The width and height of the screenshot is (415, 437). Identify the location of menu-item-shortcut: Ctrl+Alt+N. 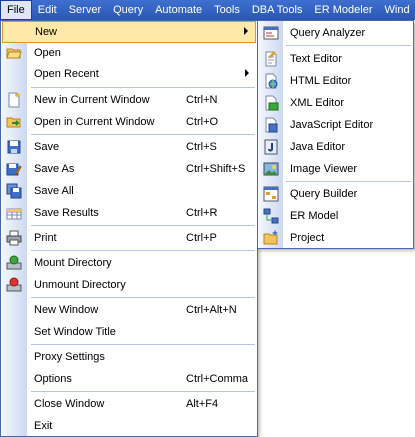
(211, 310).